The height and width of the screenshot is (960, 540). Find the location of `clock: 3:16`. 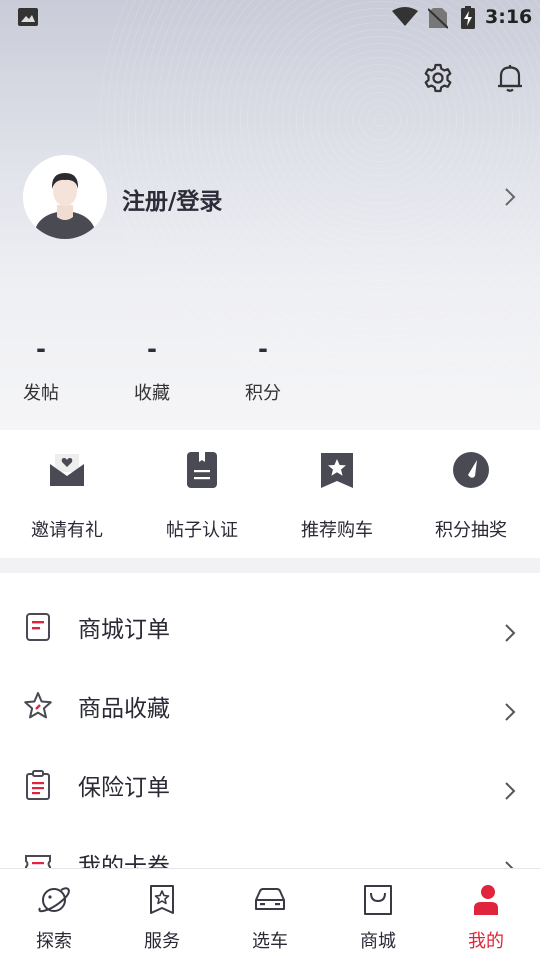

clock: 3:16 is located at coordinates (509, 17).